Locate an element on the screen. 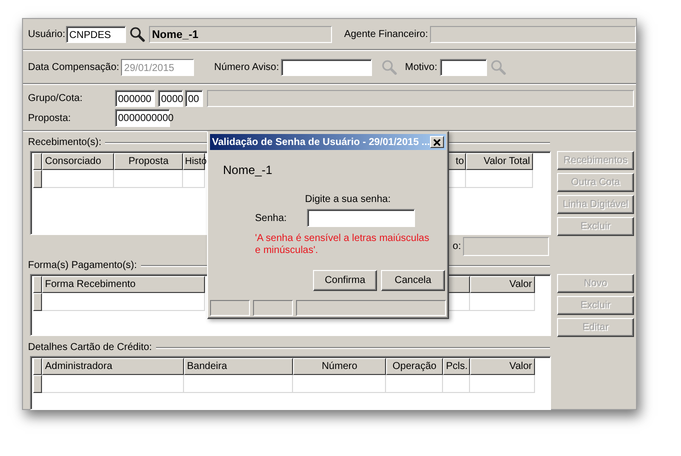 The height and width of the screenshot is (456, 681). field-label: Data Compensação: is located at coordinates (74, 67).